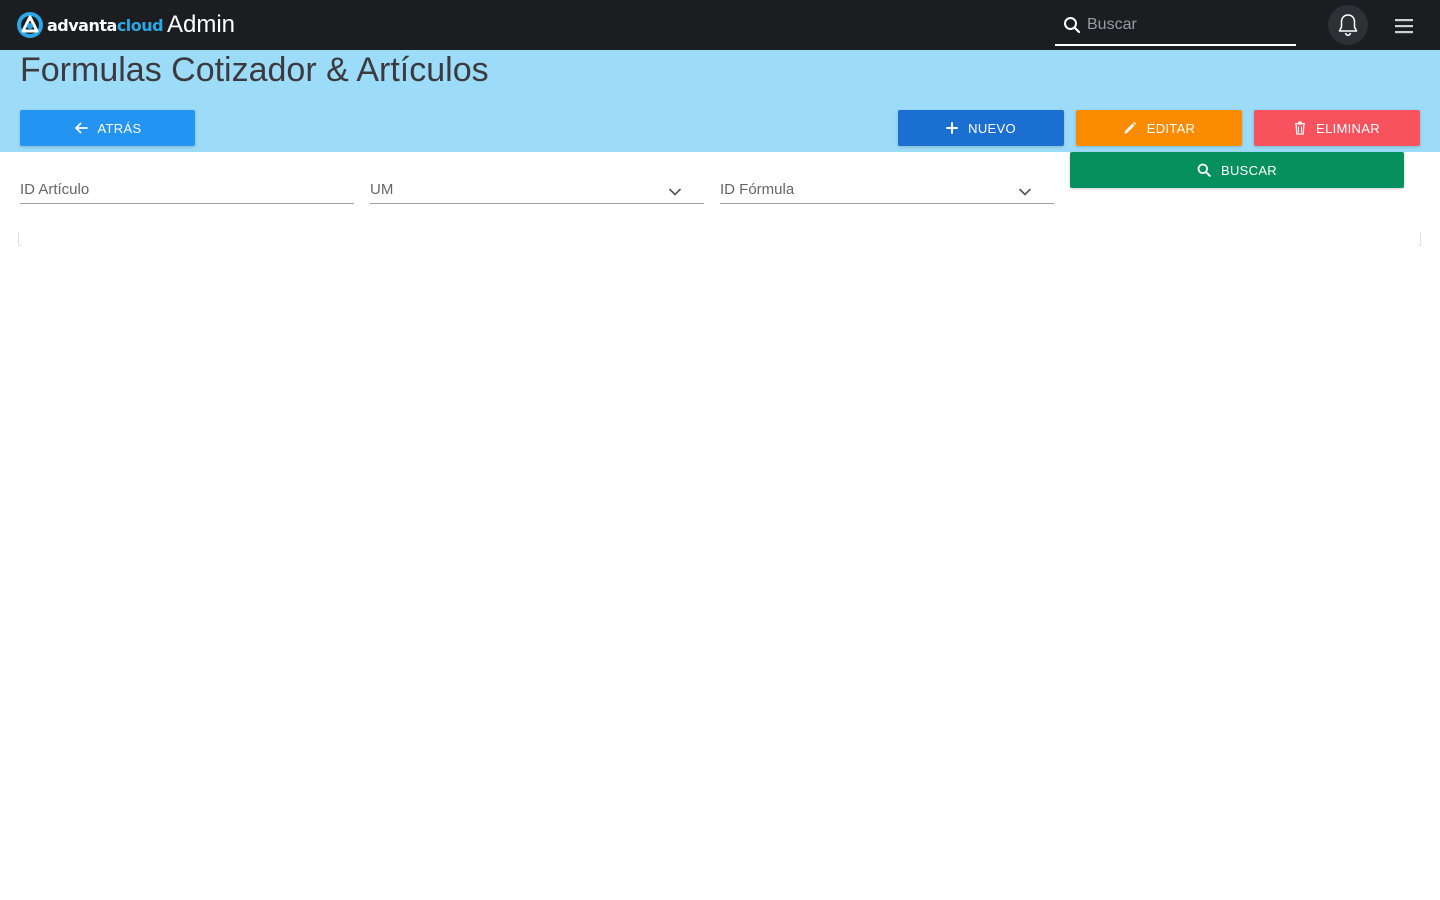 This screenshot has height=900, width=1440. I want to click on advantacloud-logo-icon, so click(30, 25).